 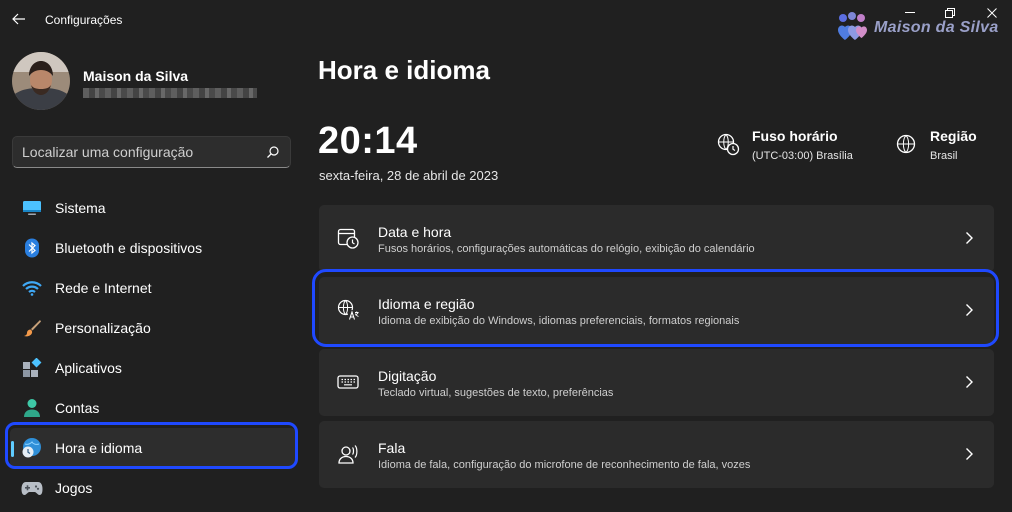 I want to click on current-date: sexta-feira, 28 de abril de 2023, so click(x=409, y=175).